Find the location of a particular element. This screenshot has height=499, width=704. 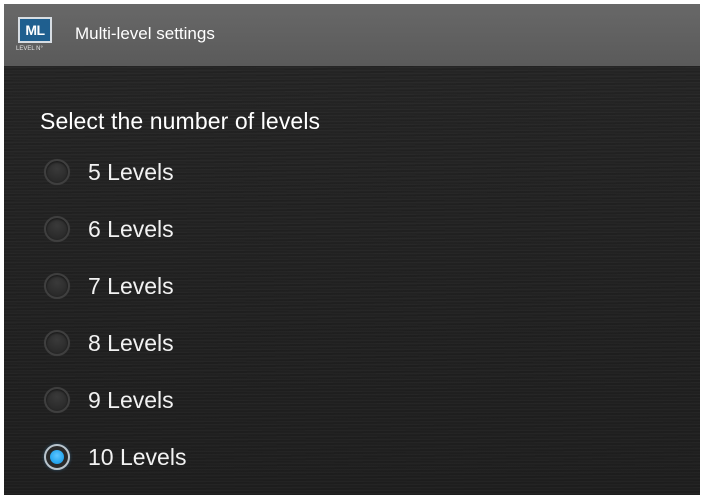

app-title: Multi-level settings is located at coordinates (145, 33).